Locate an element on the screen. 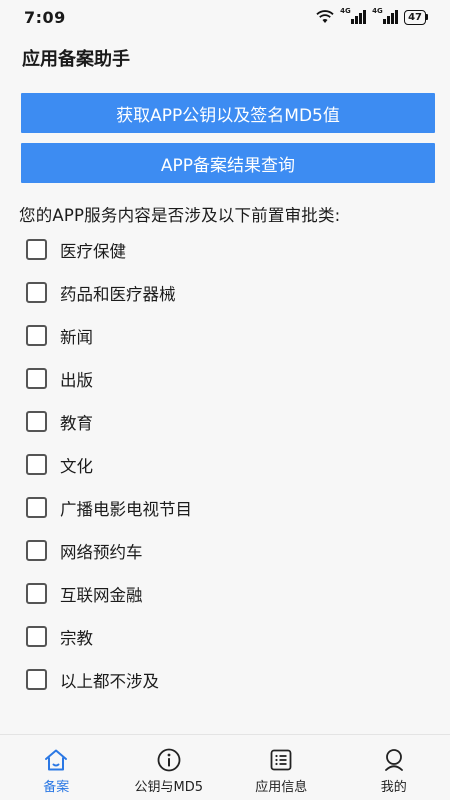 The height and width of the screenshot is (800, 450). user-icon is located at coordinates (393, 760).